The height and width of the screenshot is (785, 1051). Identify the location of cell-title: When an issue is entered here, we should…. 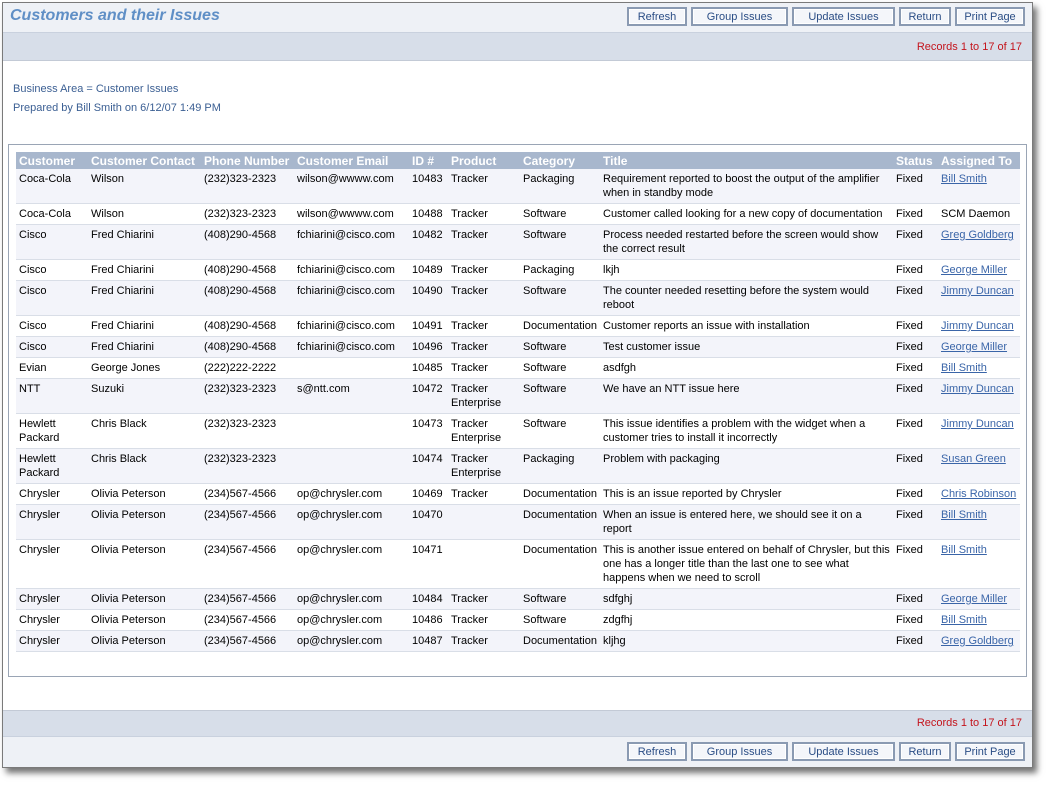
(746, 522).